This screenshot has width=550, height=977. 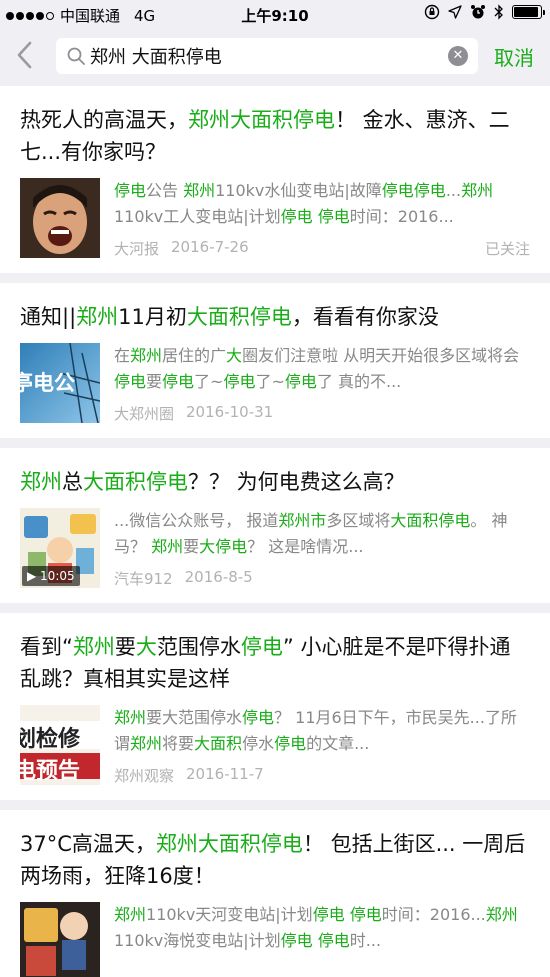 What do you see at coordinates (218, 577) in the screenshot?
I see `publish-date: 2016-8-5` at bounding box center [218, 577].